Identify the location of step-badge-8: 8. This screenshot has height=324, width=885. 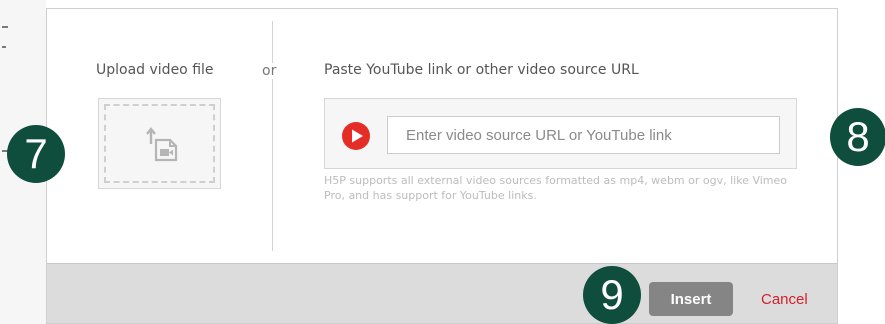
(857, 137).